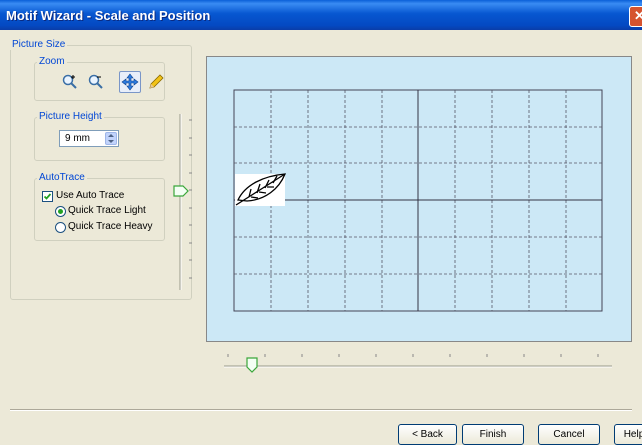  I want to click on help-button: Help, so click(628, 434).